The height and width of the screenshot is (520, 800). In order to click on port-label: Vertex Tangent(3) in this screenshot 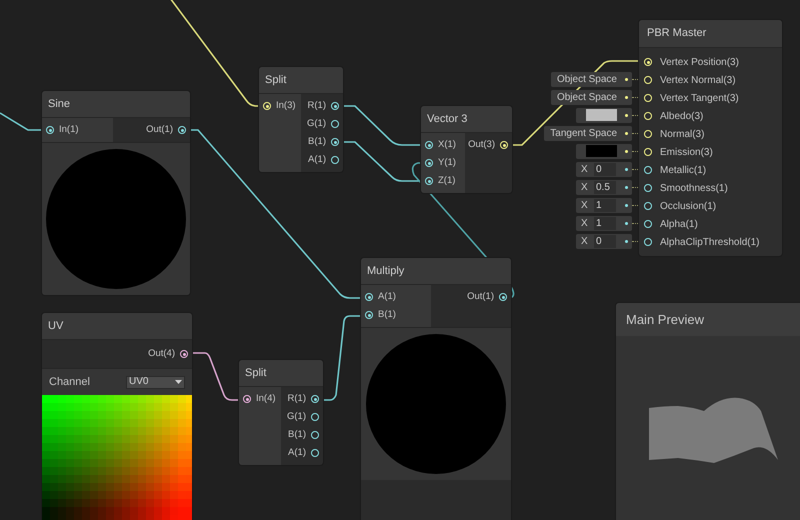, I will do `click(699, 99)`.